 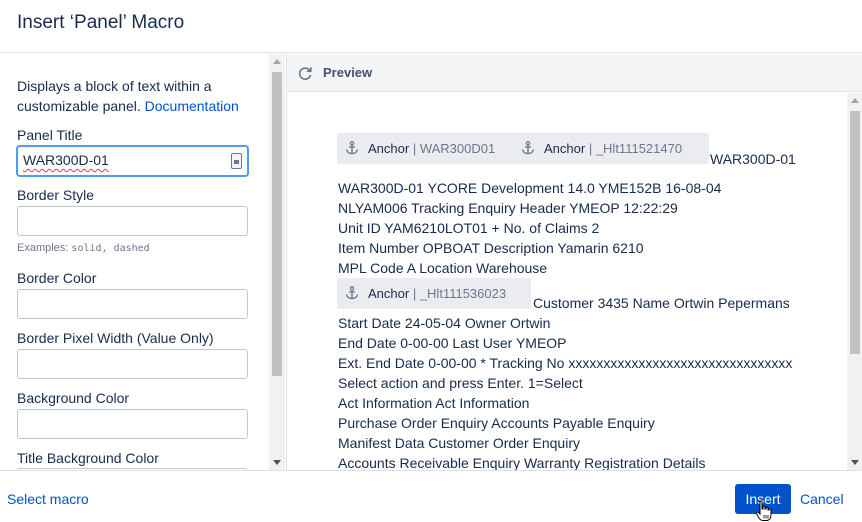 I want to click on password-manager-icon, so click(x=236, y=161).